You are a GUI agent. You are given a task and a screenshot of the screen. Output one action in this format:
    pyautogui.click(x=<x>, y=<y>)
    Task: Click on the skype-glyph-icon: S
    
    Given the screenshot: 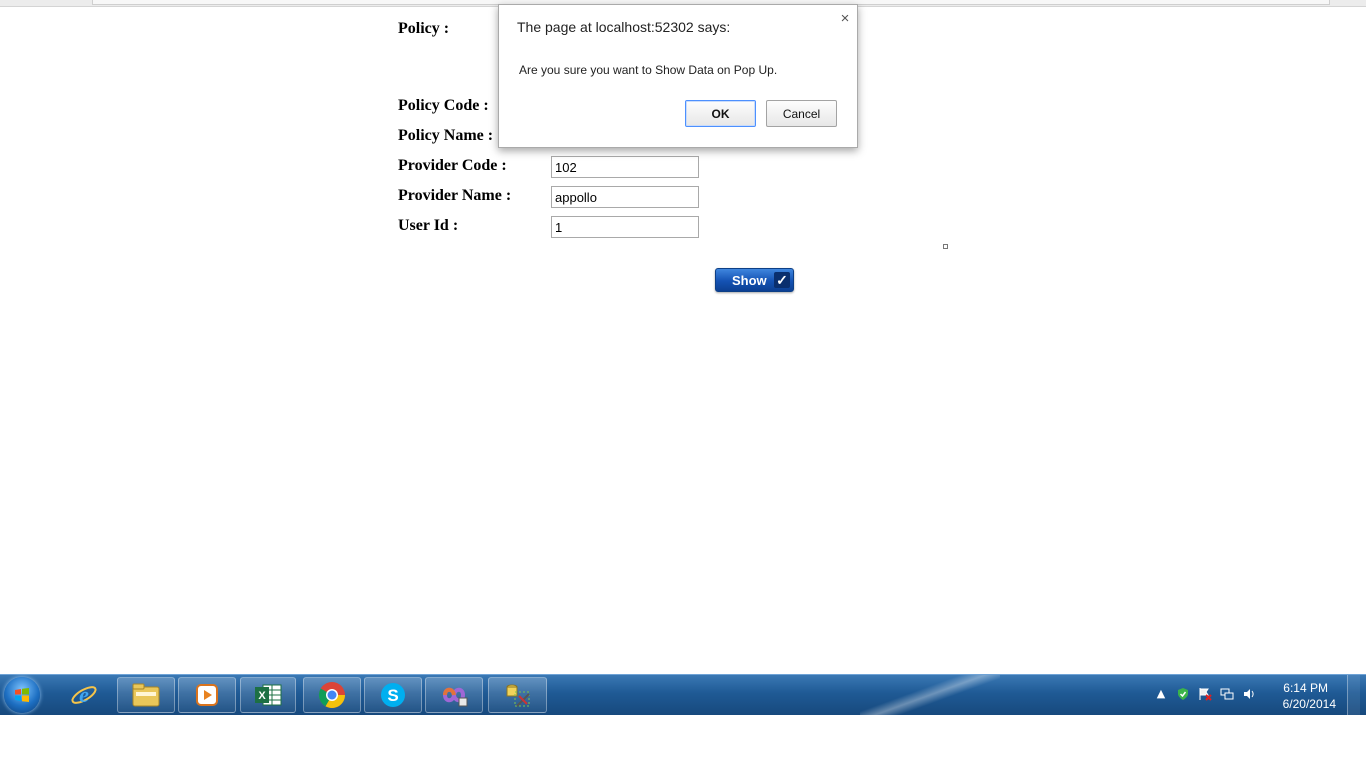 What is the action you would take?
    pyautogui.click(x=393, y=695)
    